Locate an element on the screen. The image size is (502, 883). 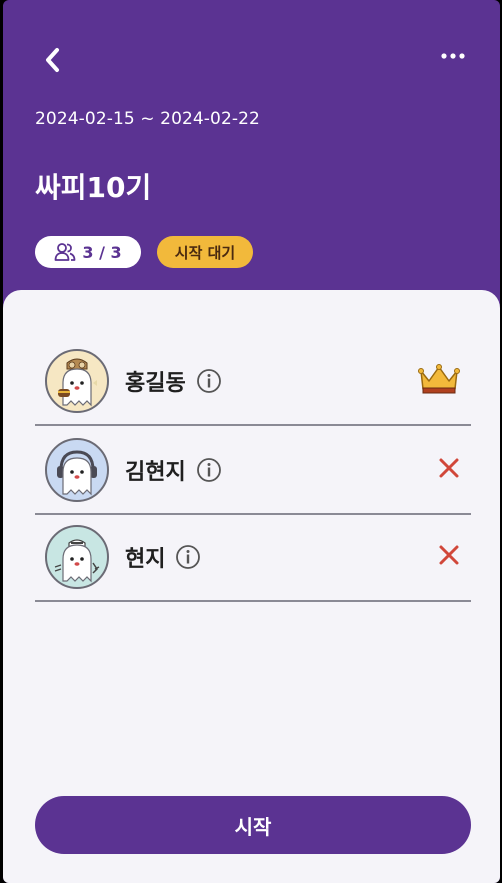
list-item: 현지 is located at coordinates (253, 558).